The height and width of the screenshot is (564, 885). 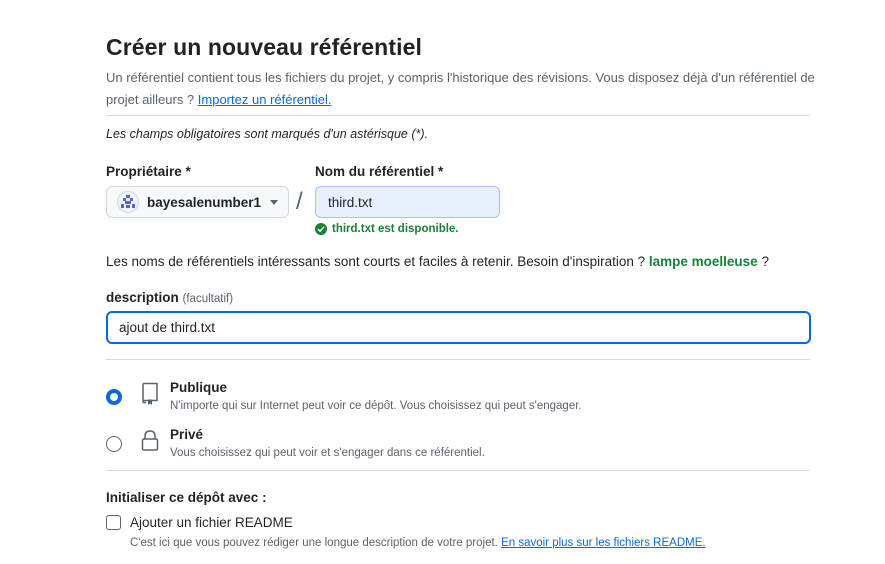 I want to click on optional-tag: (facultatif), so click(x=208, y=299).